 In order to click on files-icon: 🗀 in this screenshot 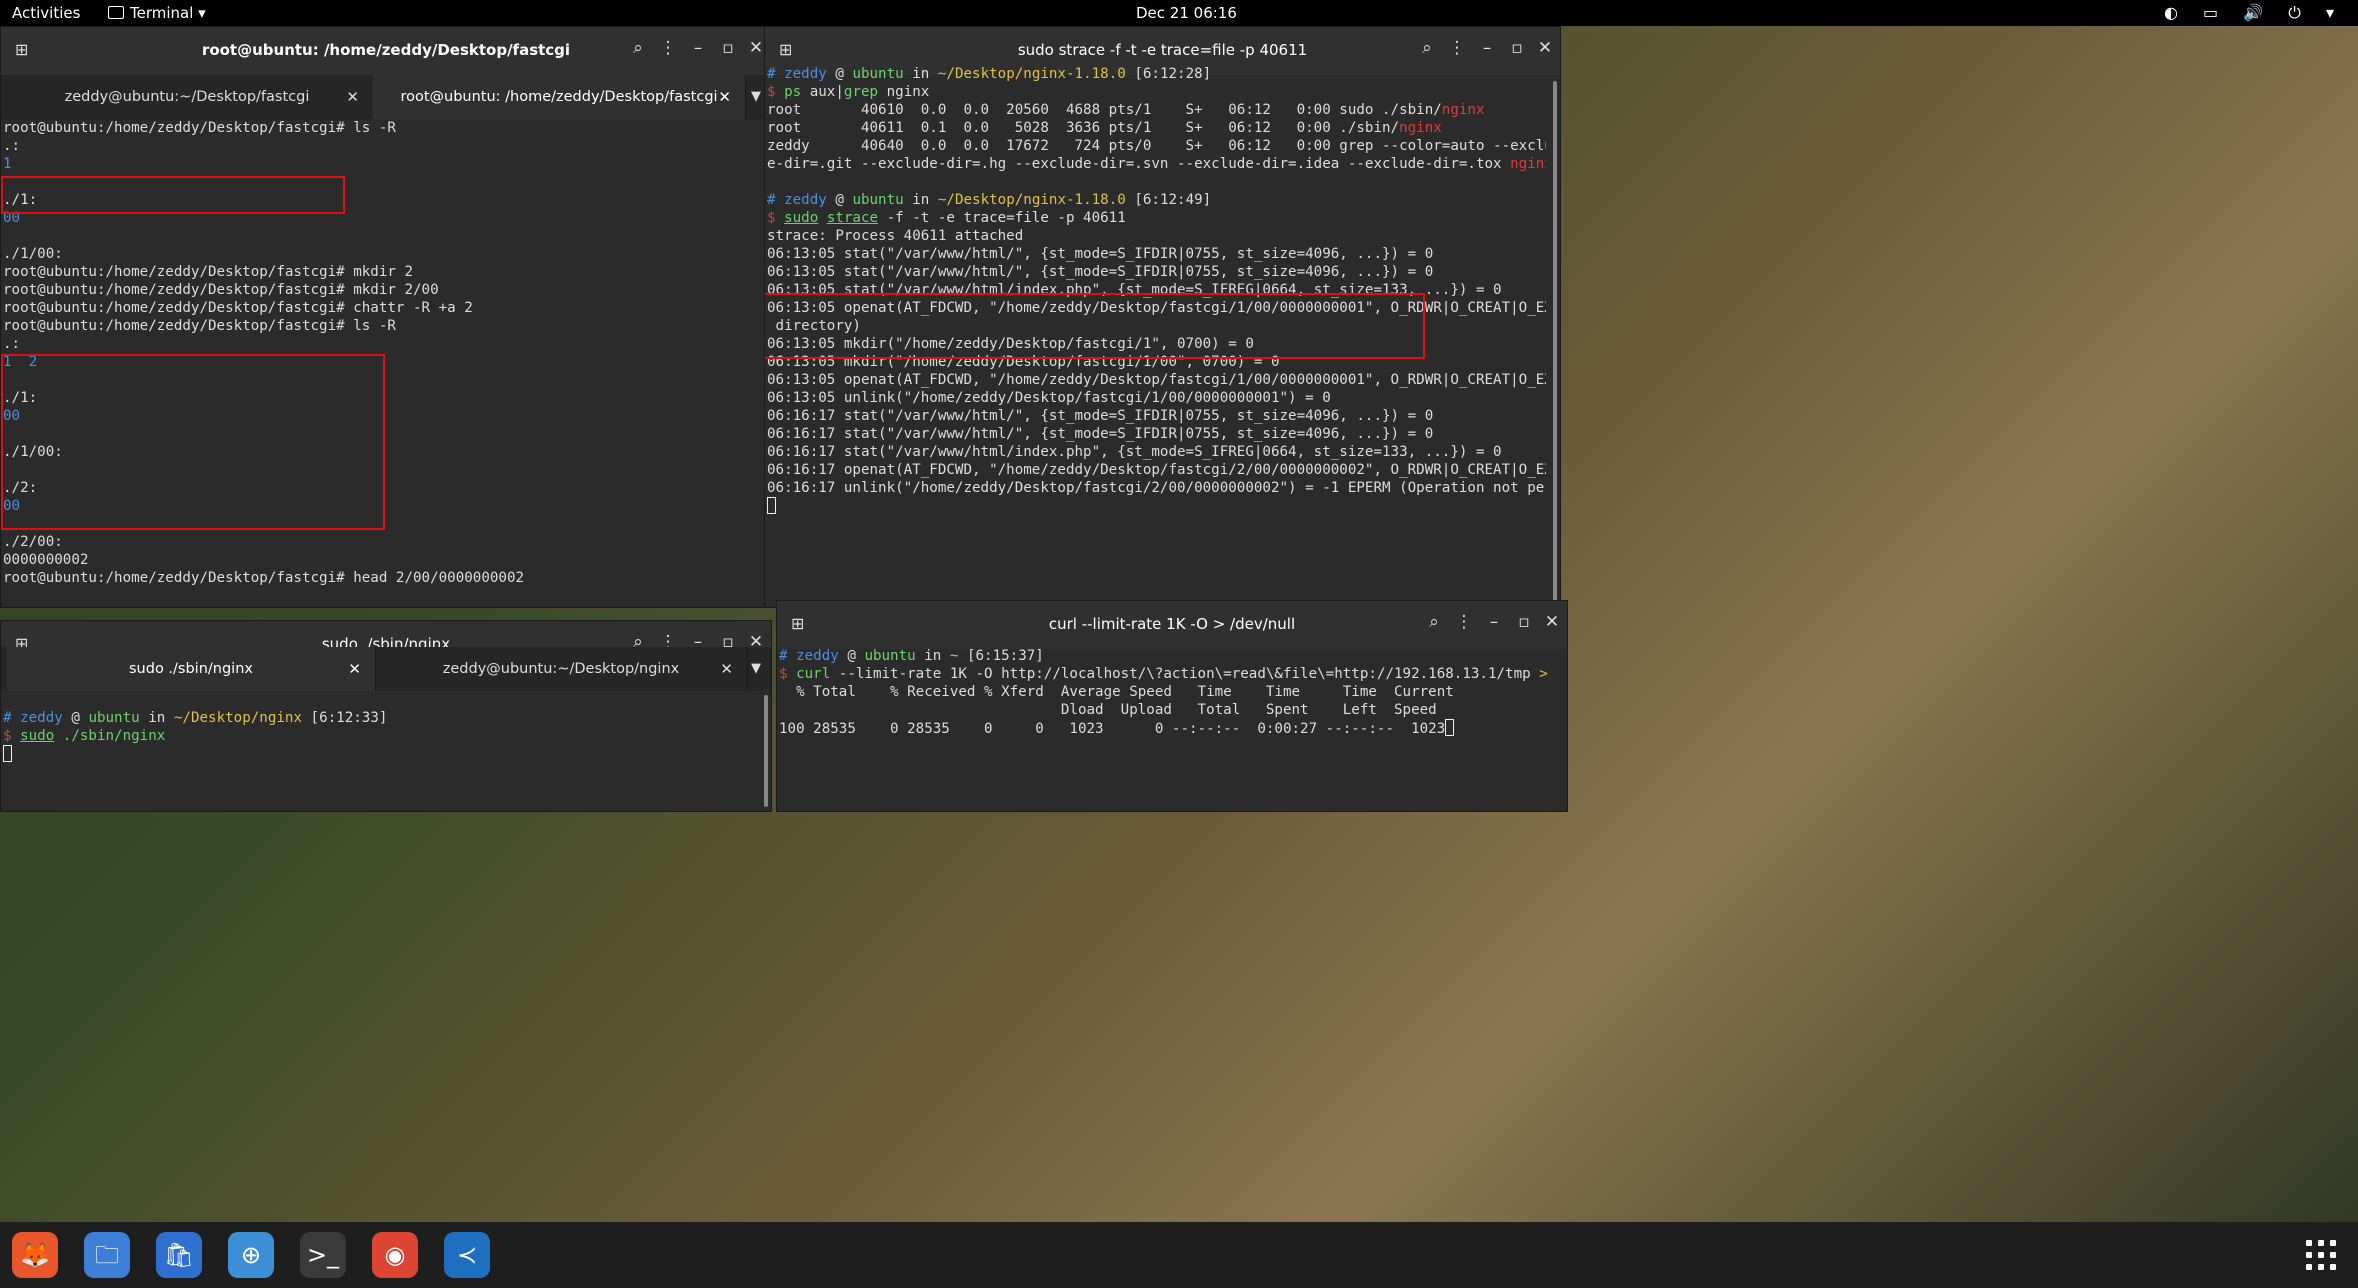, I will do `click(107, 1255)`.